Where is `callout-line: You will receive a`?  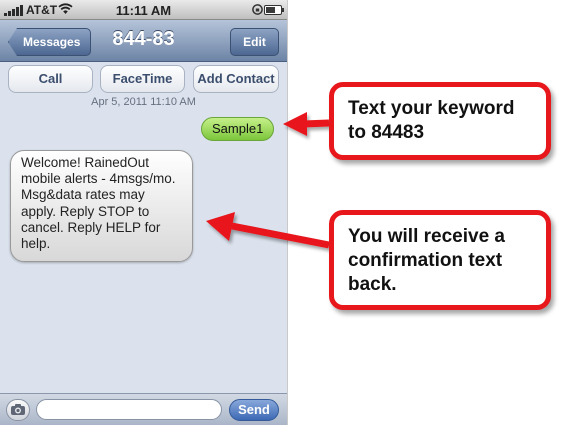
callout-line: You will receive a is located at coordinates (427, 236).